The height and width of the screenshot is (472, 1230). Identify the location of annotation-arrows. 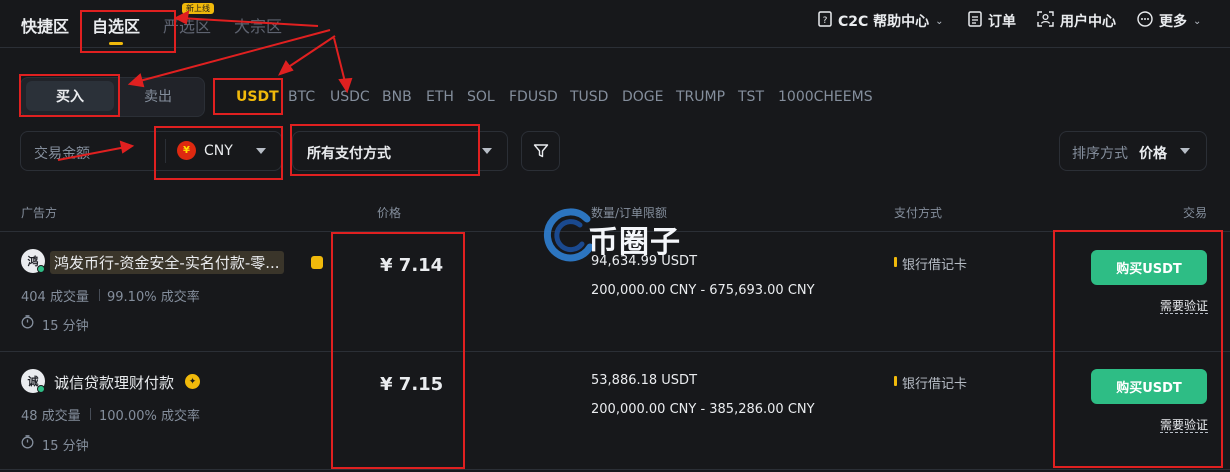
(205, 85).